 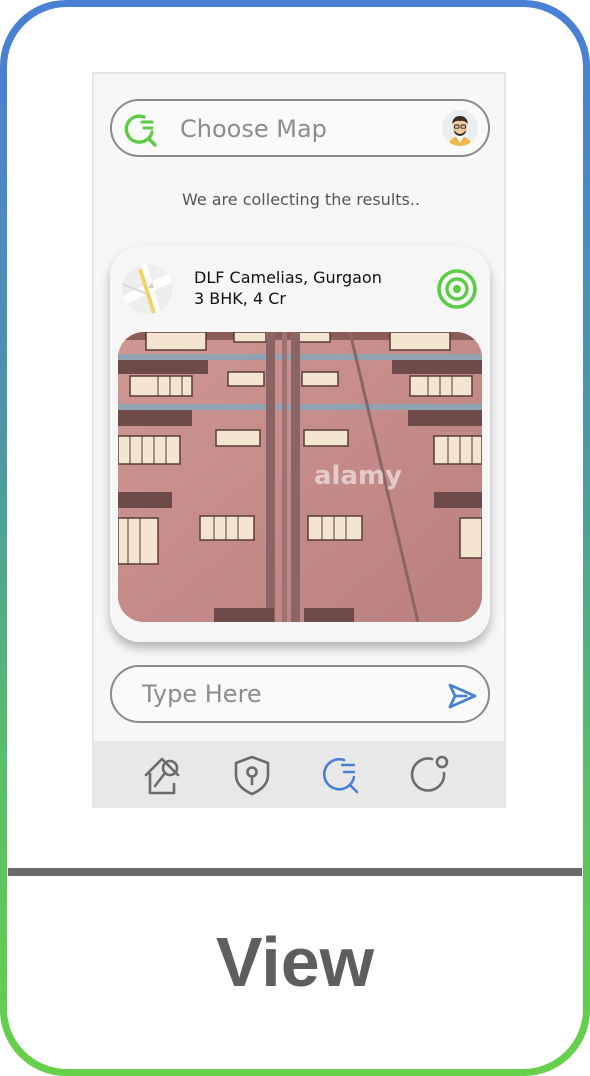 I want to click on message-input, so click(x=287, y=694).